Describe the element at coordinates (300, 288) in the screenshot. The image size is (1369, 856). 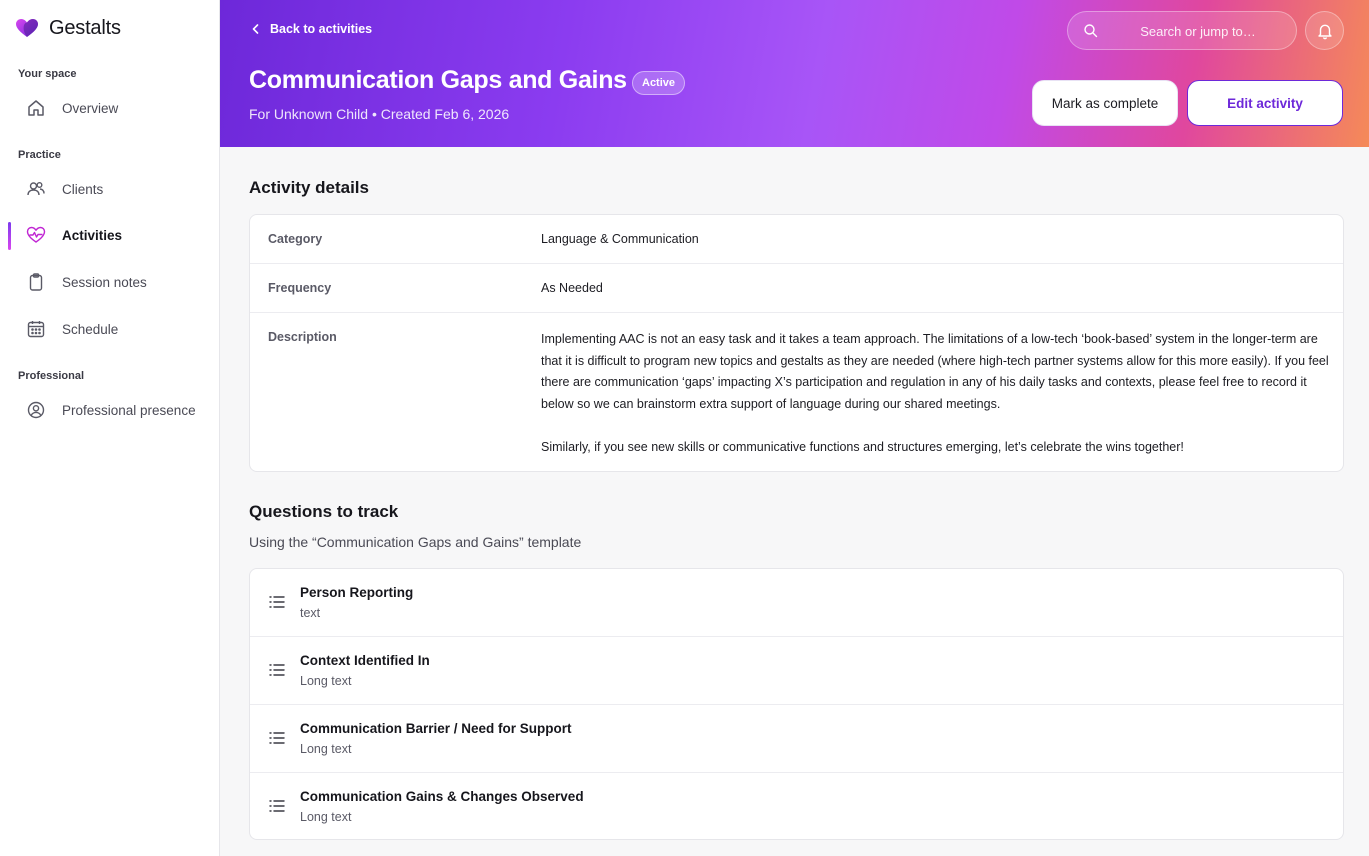
I see `detail-label: Frequency` at that location.